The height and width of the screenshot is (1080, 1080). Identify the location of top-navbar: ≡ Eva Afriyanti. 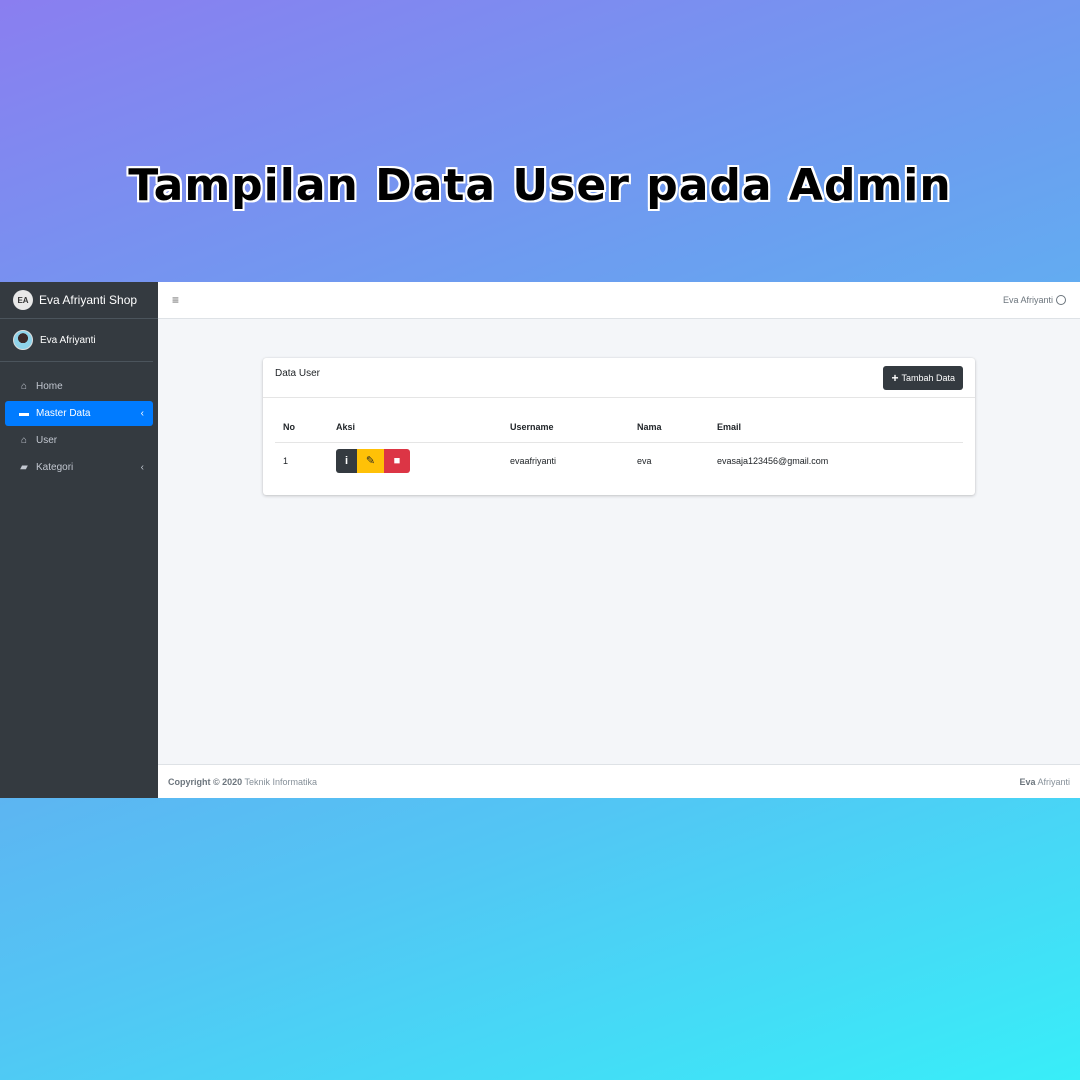
(619, 300).